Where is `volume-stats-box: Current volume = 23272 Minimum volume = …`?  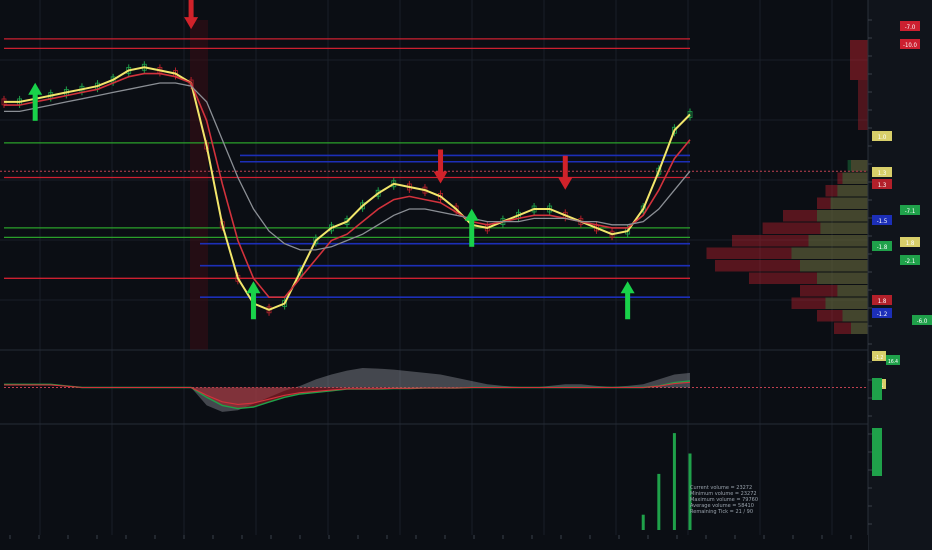
volume-stats-box: Current volume = 23272 Minimum volume = … is located at coordinates (724, 500).